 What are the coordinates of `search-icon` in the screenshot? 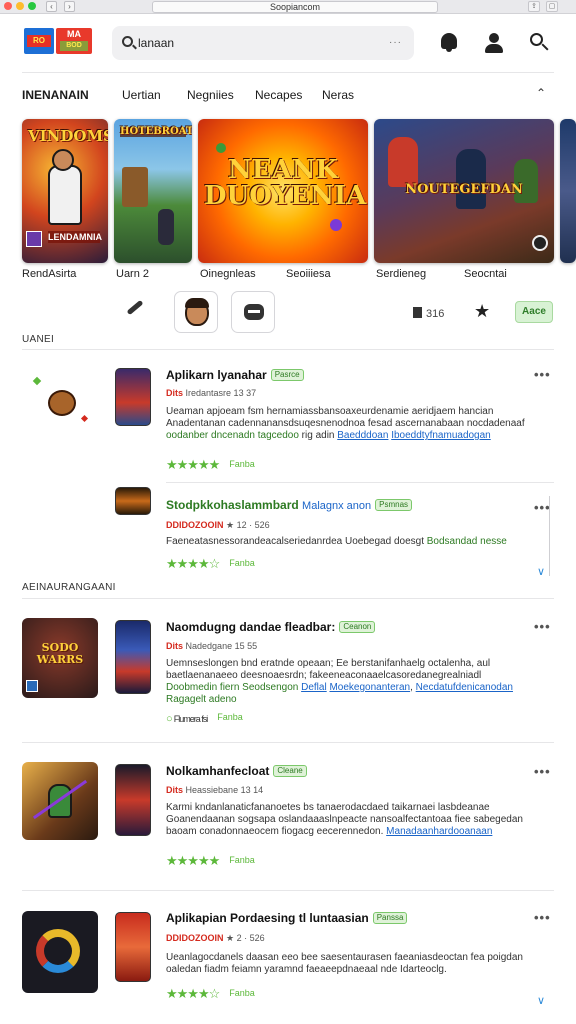 It's located at (539, 42).